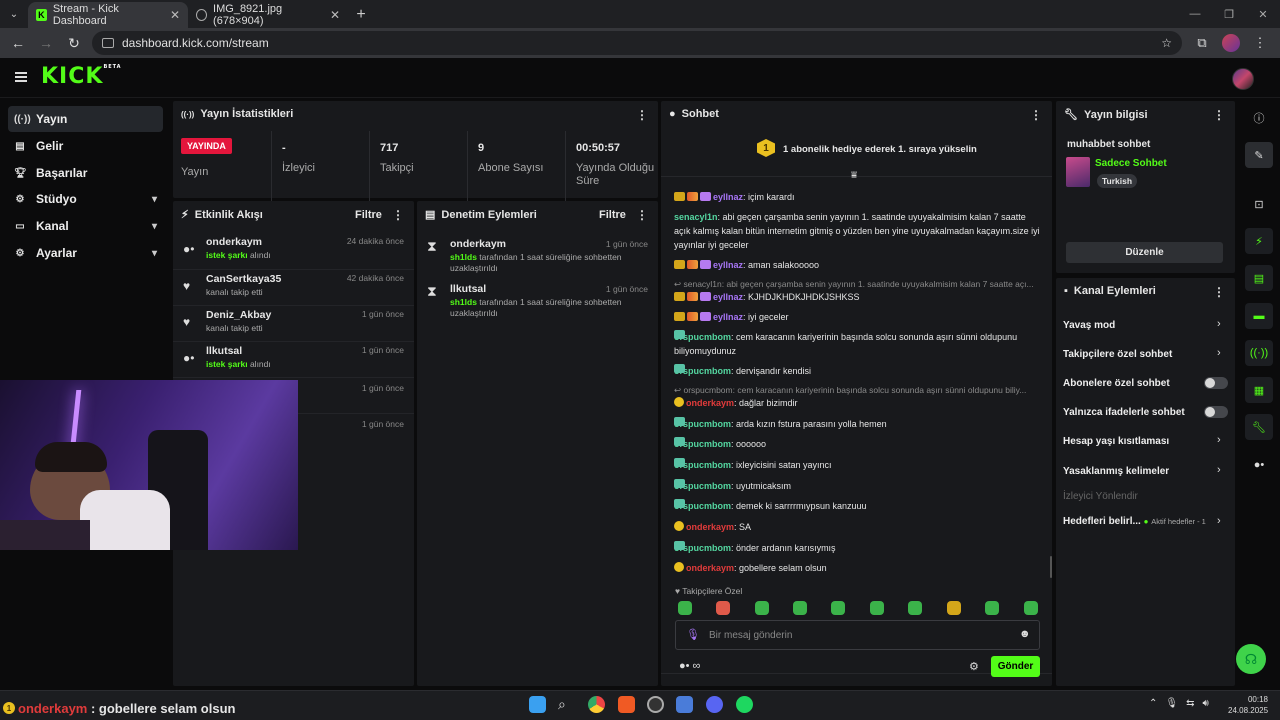 Image resolution: width=1280 pixels, height=720 pixels. What do you see at coordinates (859, 317) in the screenshot?
I see `chat-message: eyllnaz: iyi geceler` at bounding box center [859, 317].